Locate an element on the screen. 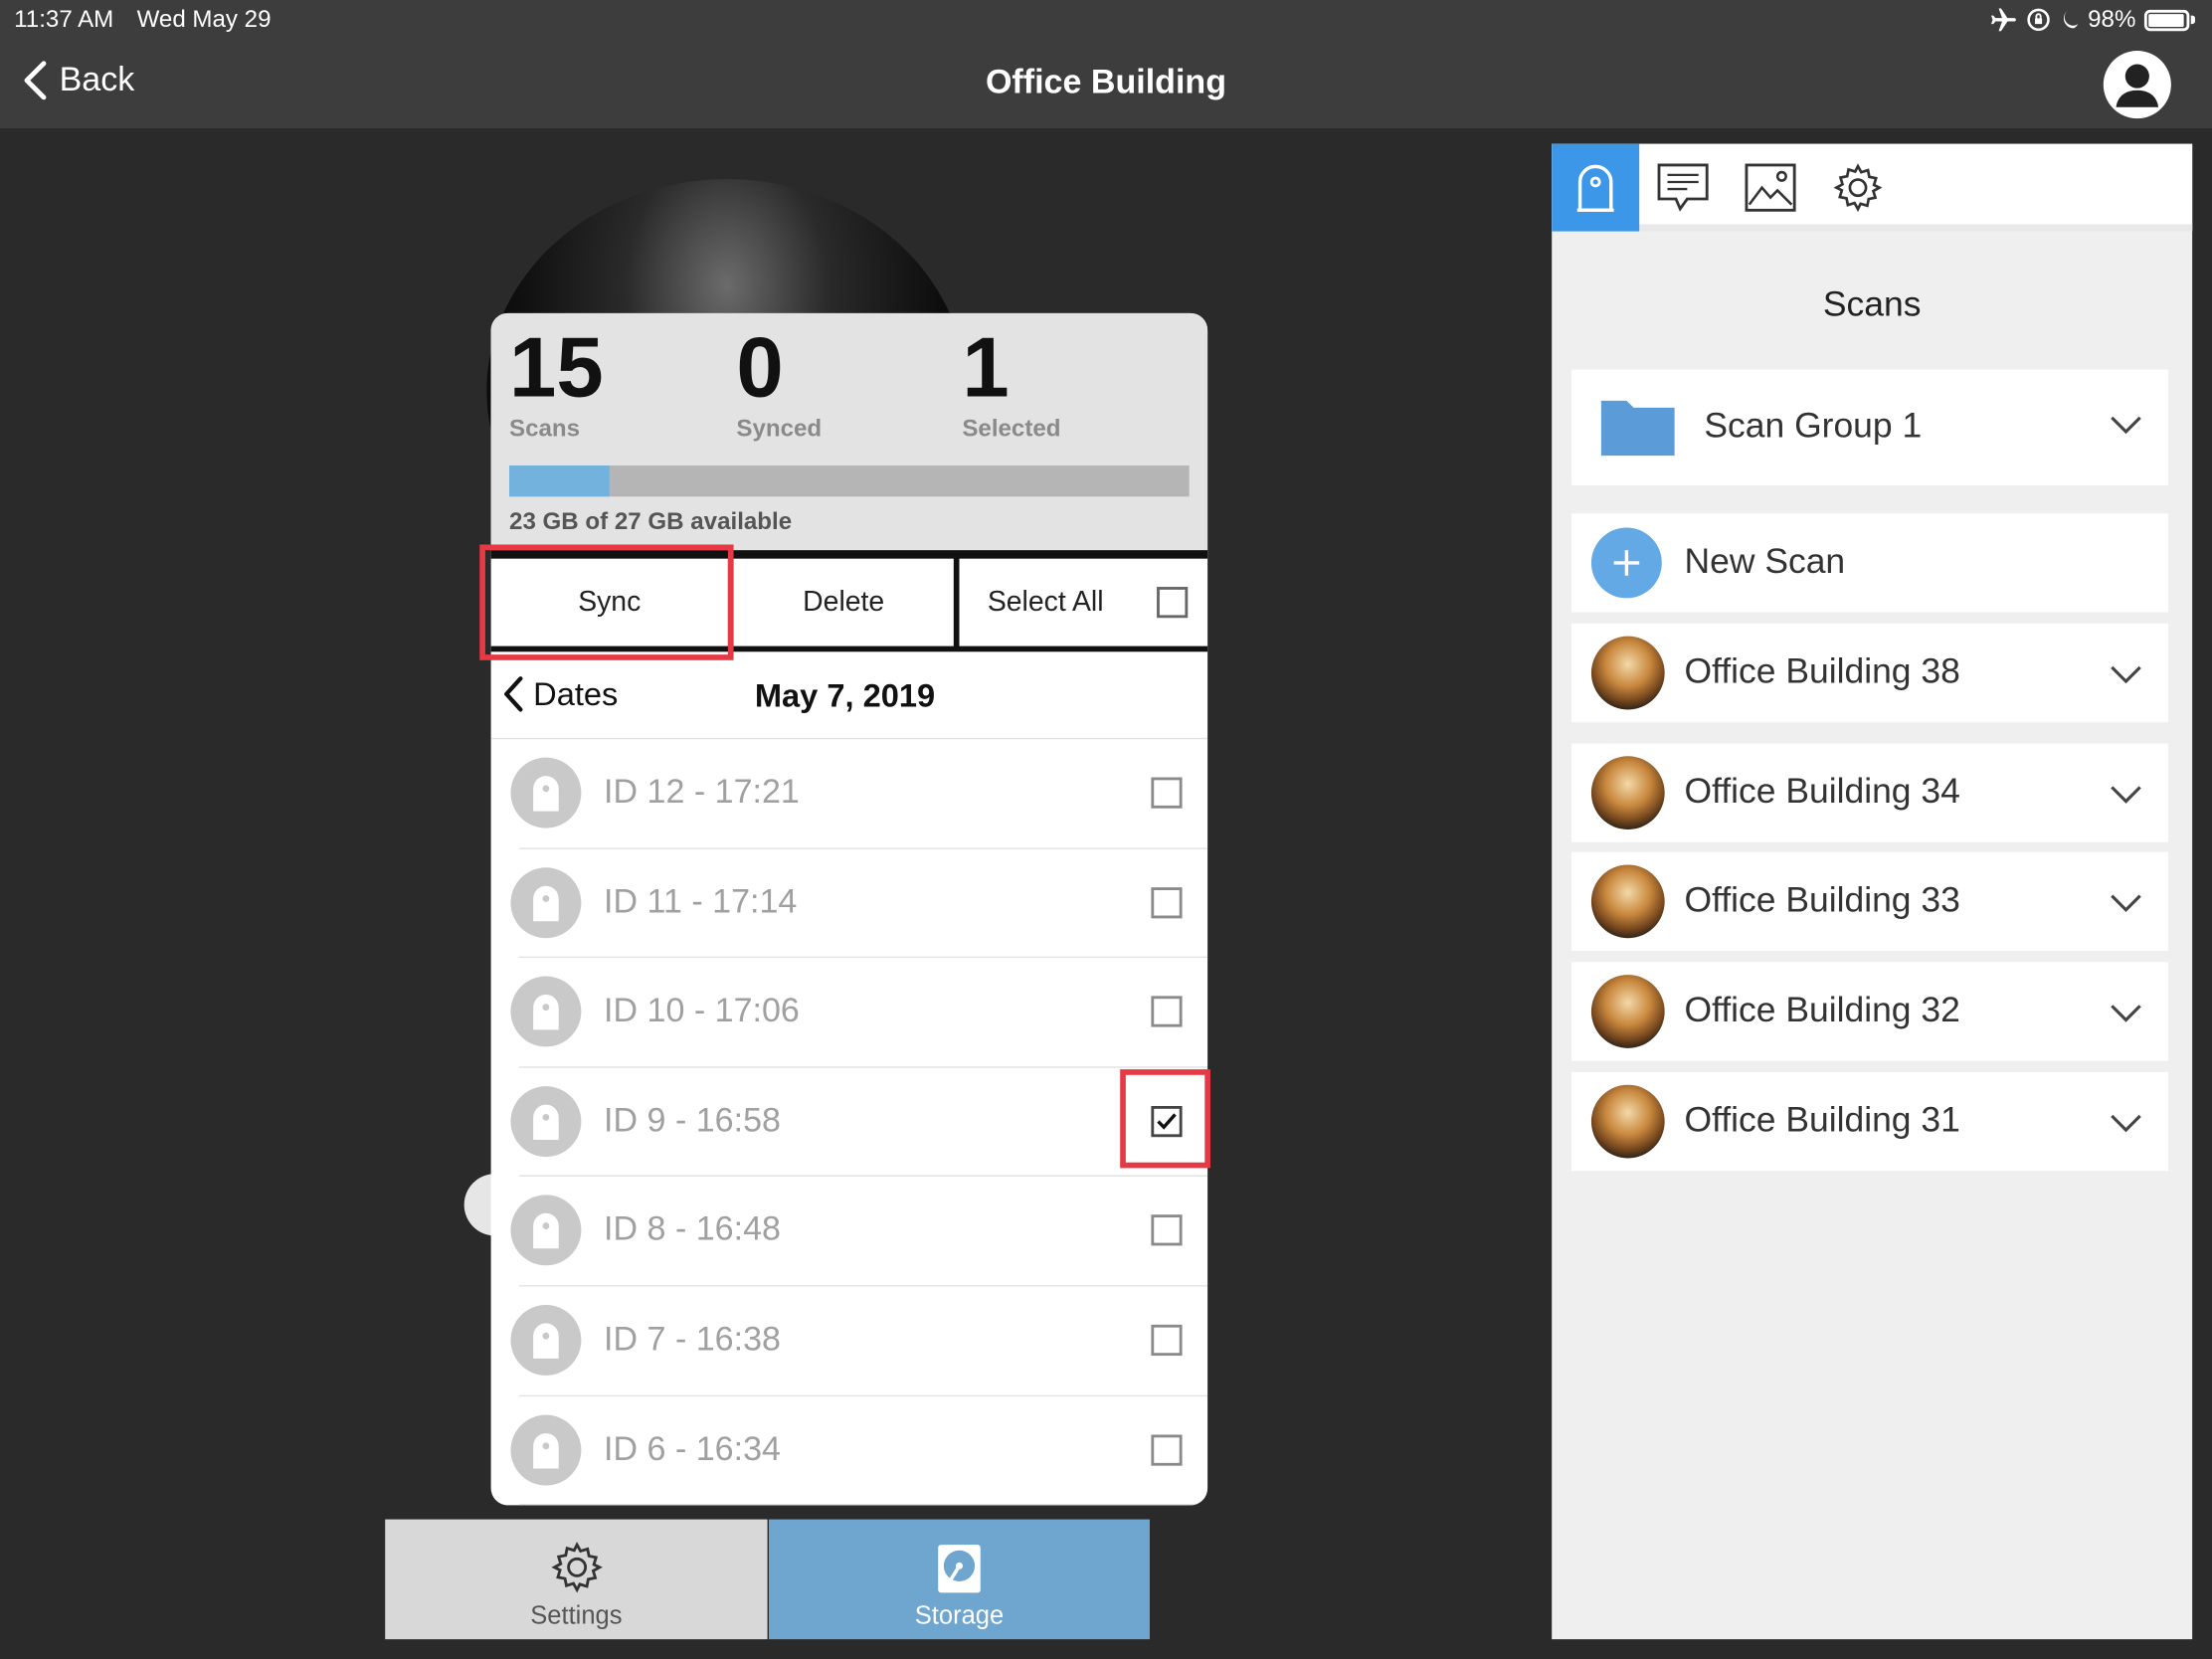 The height and width of the screenshot is (1659, 2212). user-icon is located at coordinates (2137, 85).